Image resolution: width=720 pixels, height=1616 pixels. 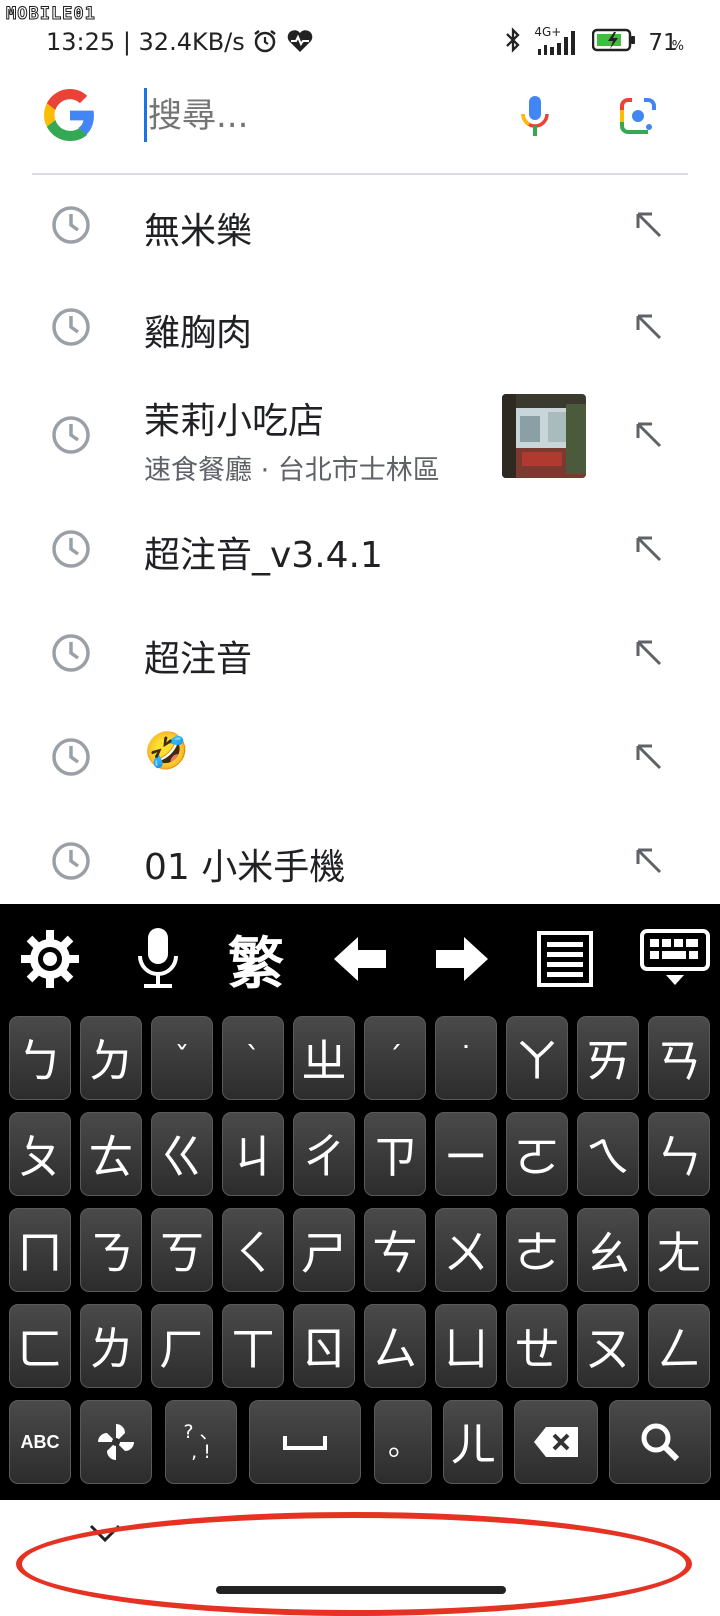 What do you see at coordinates (466, 1058) in the screenshot?
I see `key-tone-5: ˙` at bounding box center [466, 1058].